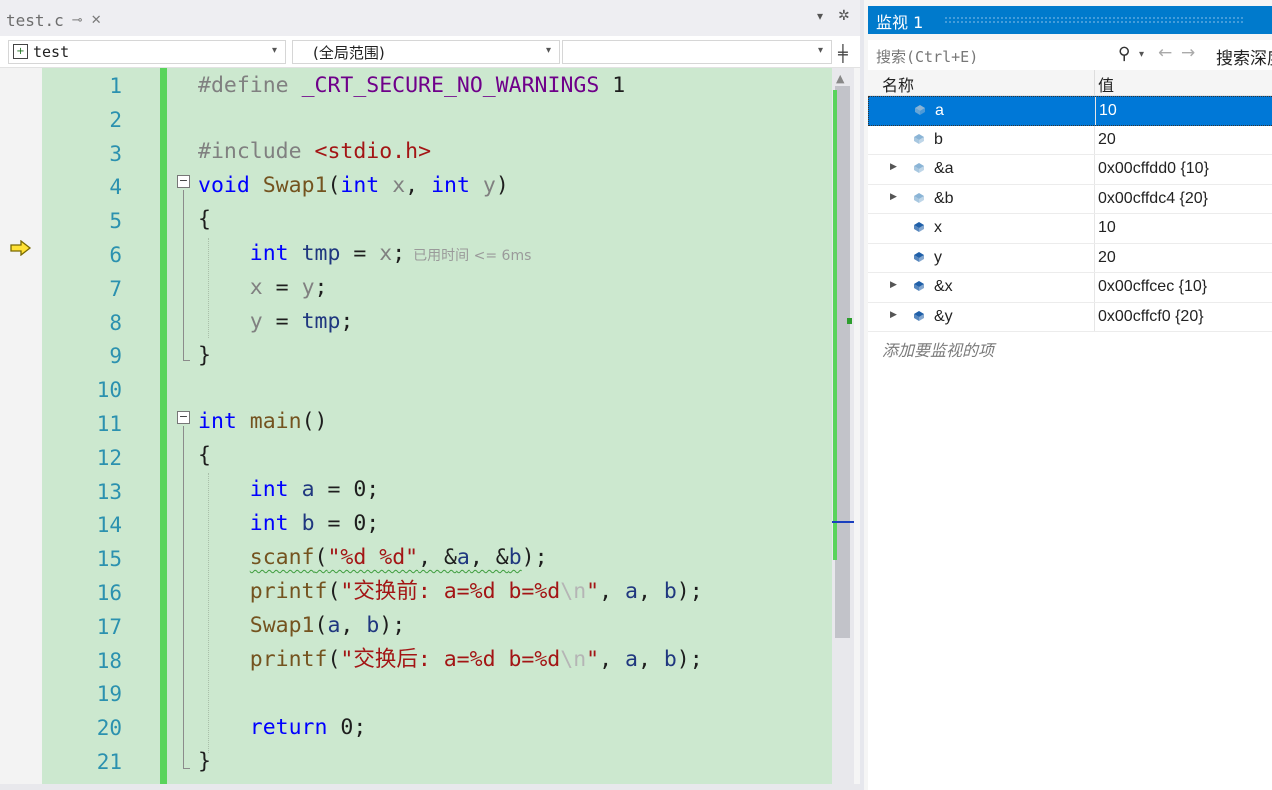 This screenshot has height=790, width=1272. I want to click on watch-row: a 10, so click(1070, 111).